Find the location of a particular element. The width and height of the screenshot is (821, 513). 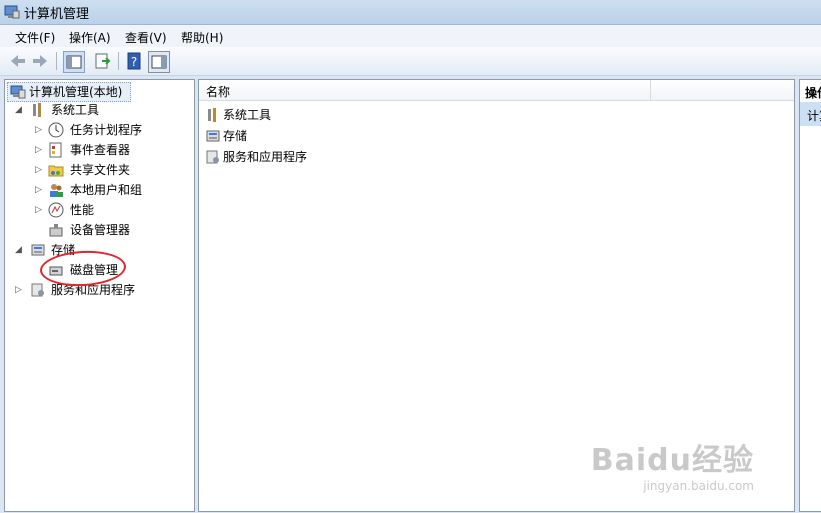

tree-item-device-manager: 设备管理器 is located at coordinates (110, 230).